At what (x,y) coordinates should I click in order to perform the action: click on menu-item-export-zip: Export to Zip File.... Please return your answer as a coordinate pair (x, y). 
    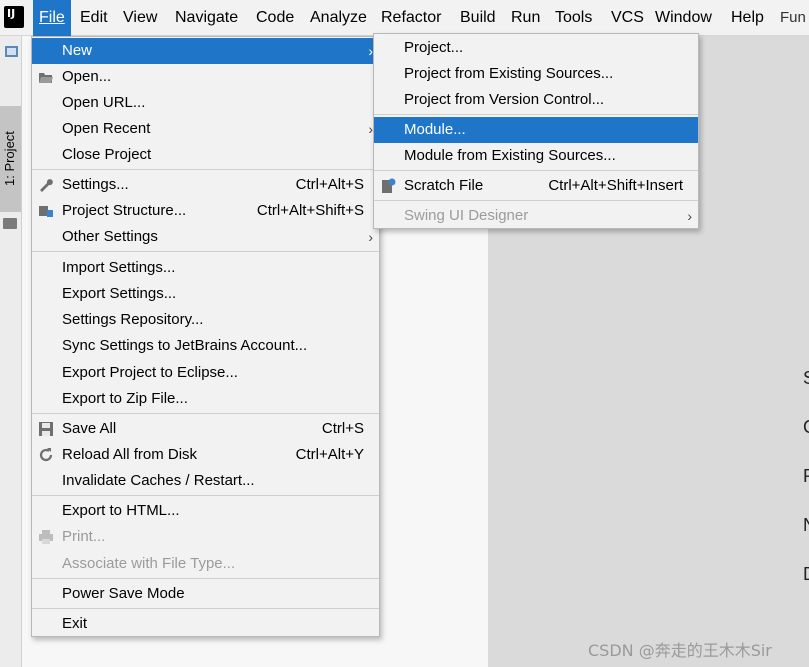
    Looking at the image, I should click on (205, 399).